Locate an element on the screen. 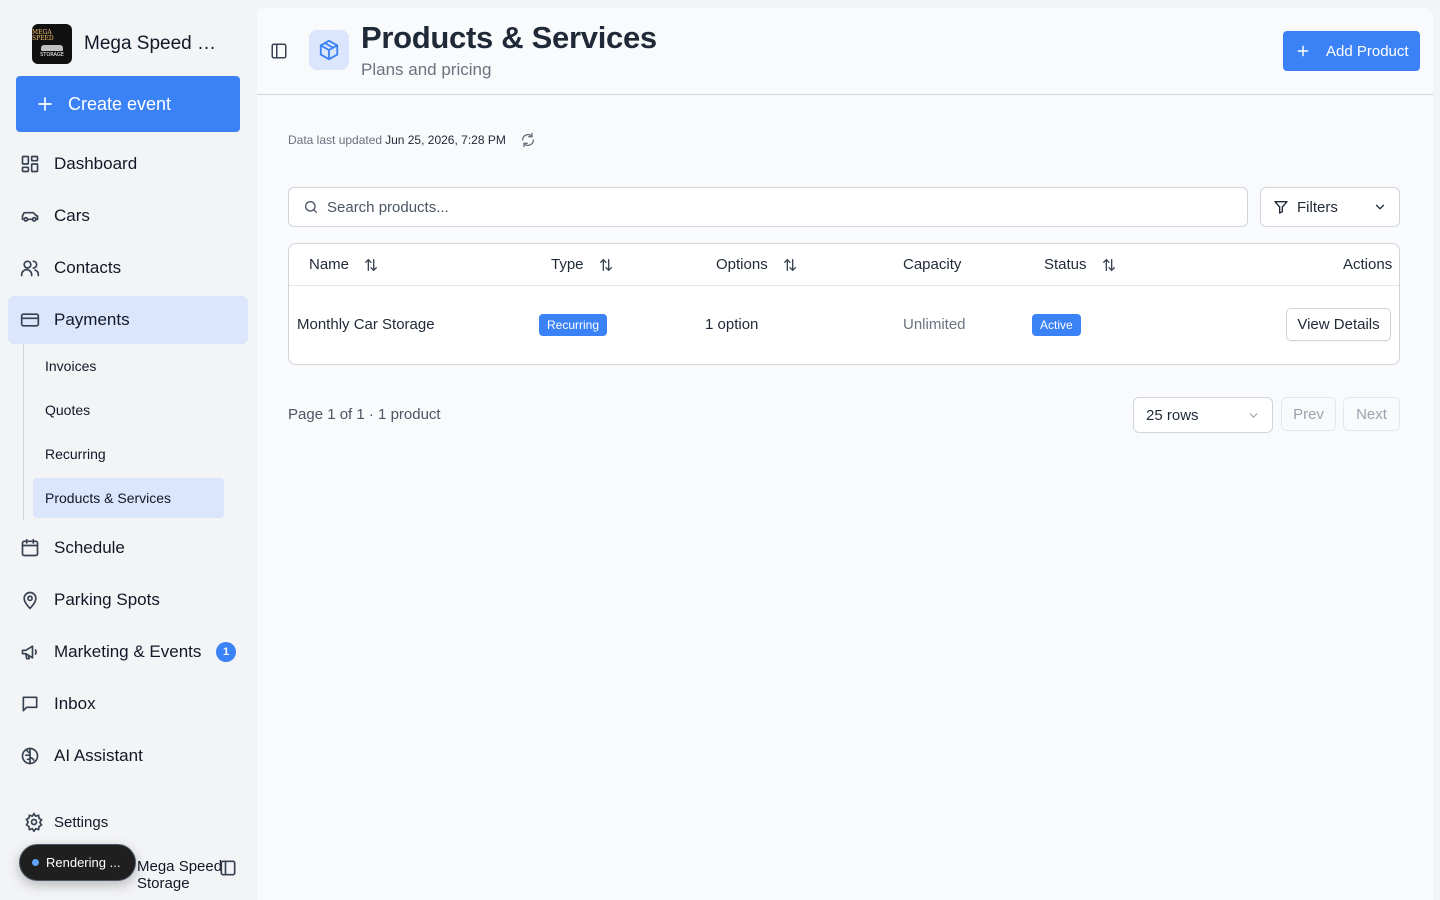  search-icon is located at coordinates (311, 207).